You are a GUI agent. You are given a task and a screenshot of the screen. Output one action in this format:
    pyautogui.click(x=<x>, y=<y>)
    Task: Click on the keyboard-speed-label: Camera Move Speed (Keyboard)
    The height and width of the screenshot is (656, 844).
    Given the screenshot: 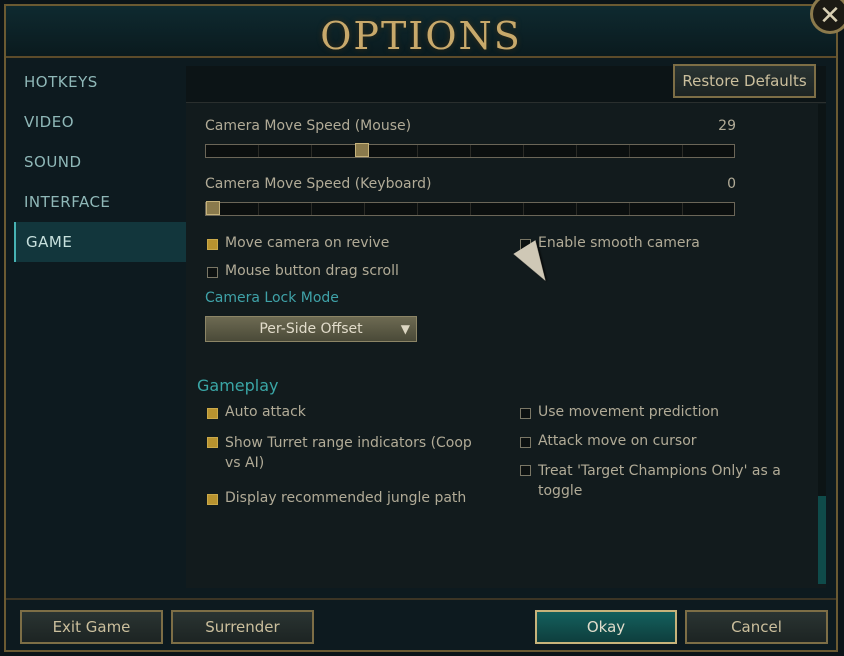 What is the action you would take?
    pyautogui.click(x=318, y=184)
    